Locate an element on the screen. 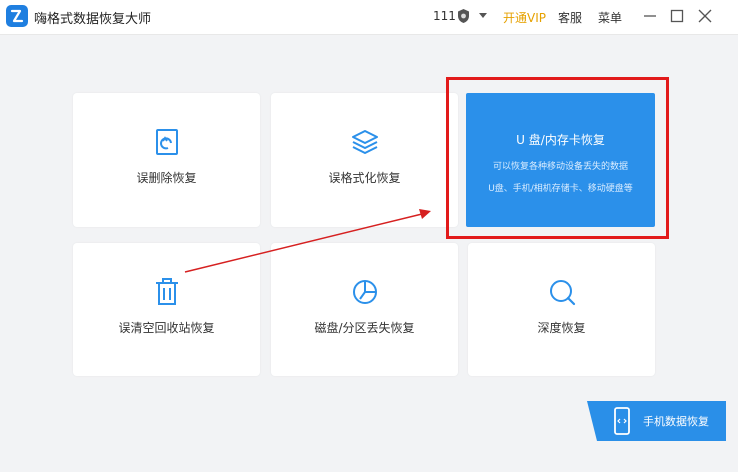 Image resolution: width=738 pixels, height=472 pixels. search-icon is located at coordinates (562, 293).